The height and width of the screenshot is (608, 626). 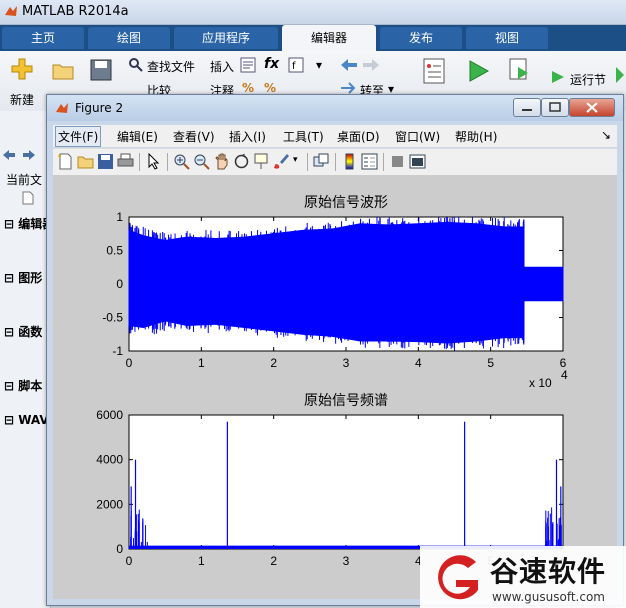 What do you see at coordinates (129, 38) in the screenshot?
I see `tab-plots: 绘图` at bounding box center [129, 38].